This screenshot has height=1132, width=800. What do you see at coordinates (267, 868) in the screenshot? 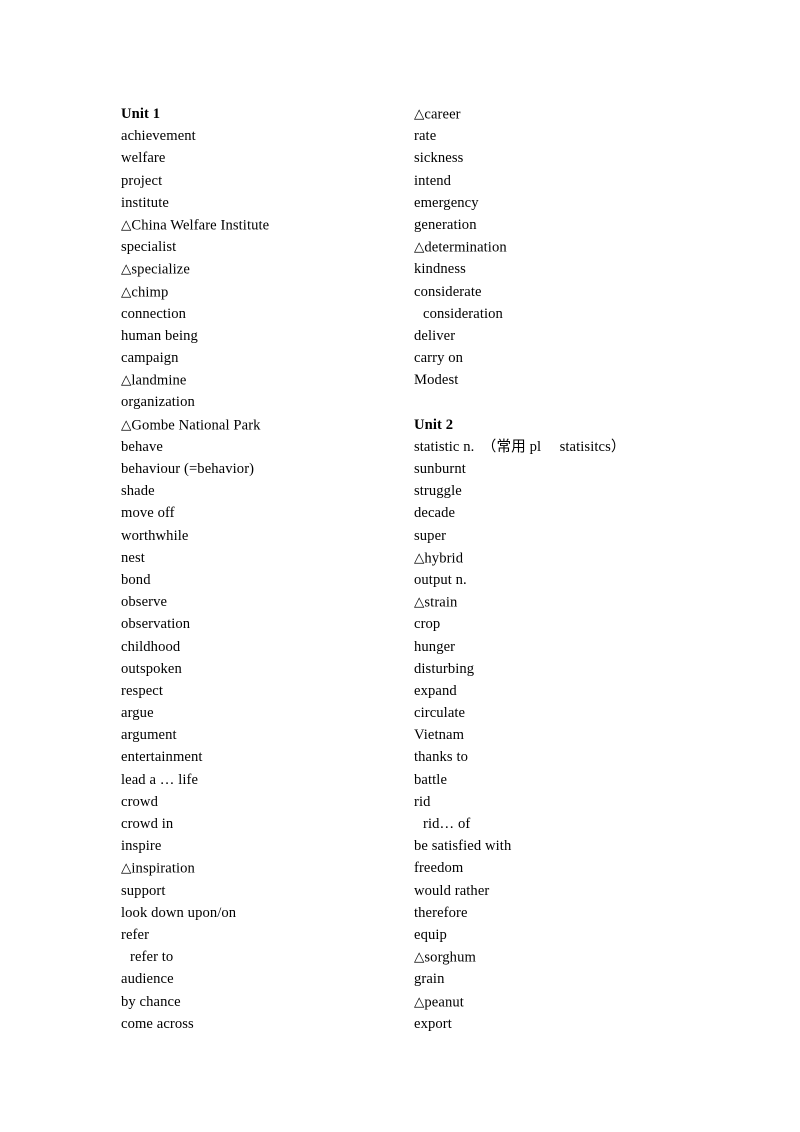
I see `vocabulary-entry: △inspiration` at bounding box center [267, 868].